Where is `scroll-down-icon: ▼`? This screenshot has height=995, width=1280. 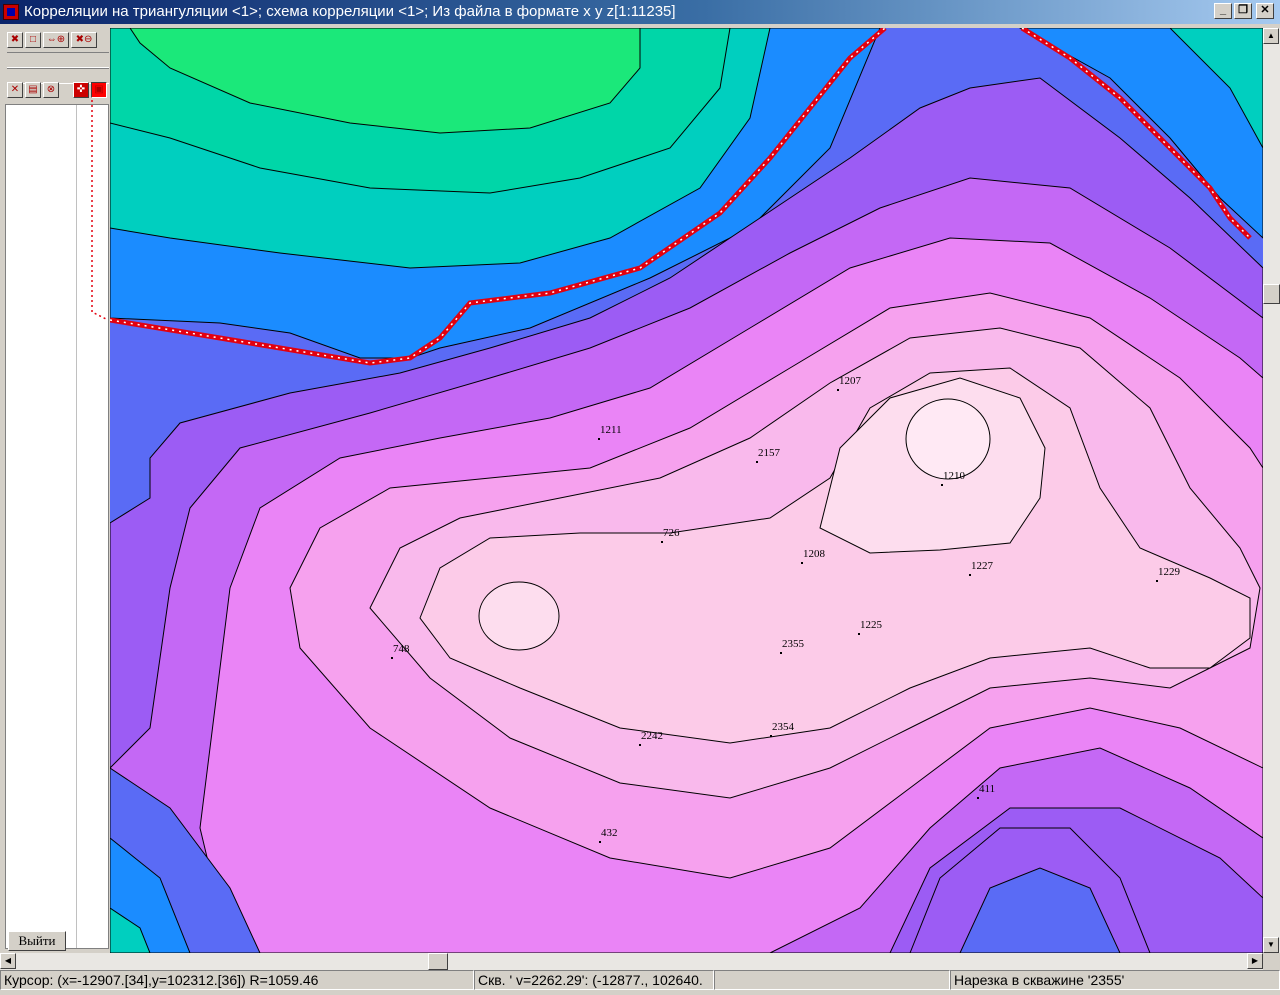 scroll-down-icon: ▼ is located at coordinates (1271, 945).